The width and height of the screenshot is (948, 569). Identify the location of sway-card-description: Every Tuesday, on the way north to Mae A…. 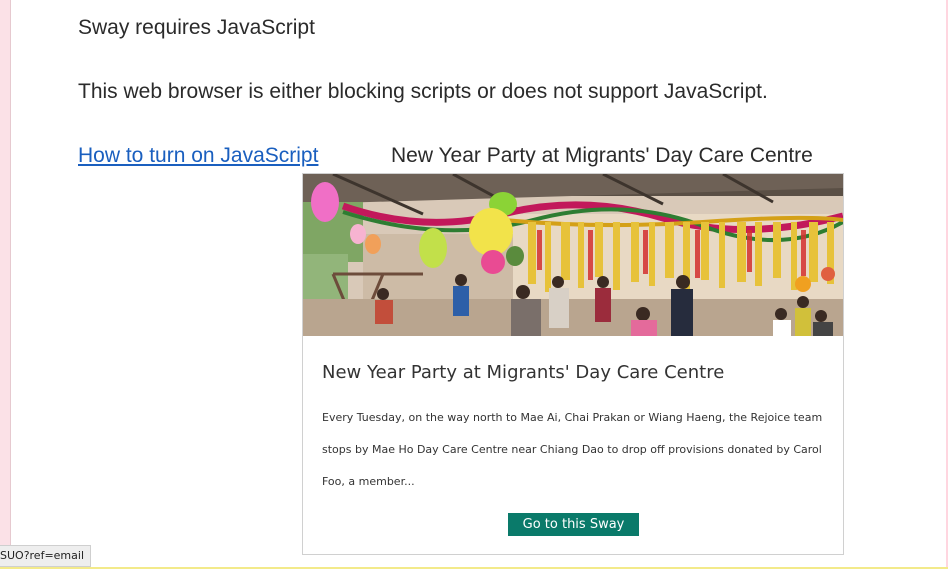
(572, 449).